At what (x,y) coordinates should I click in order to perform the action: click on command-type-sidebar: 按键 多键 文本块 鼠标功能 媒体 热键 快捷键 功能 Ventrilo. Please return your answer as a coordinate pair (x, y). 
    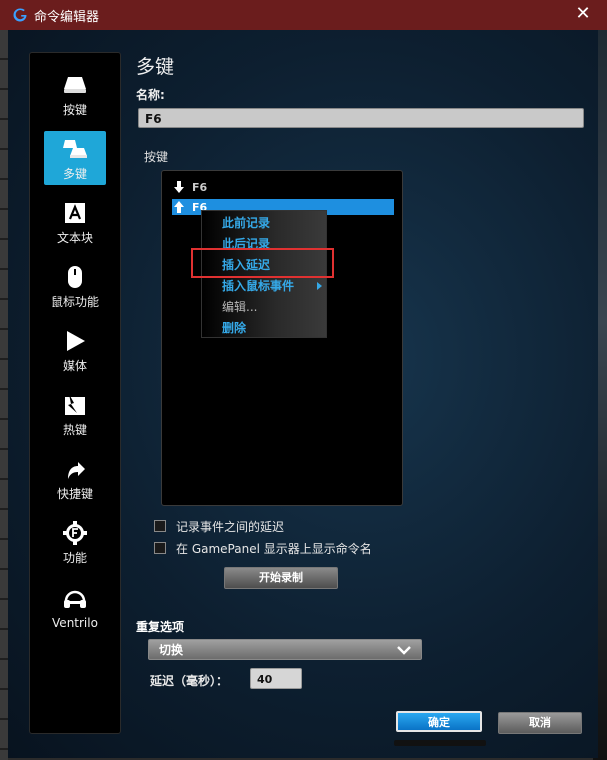
    Looking at the image, I should click on (75, 393).